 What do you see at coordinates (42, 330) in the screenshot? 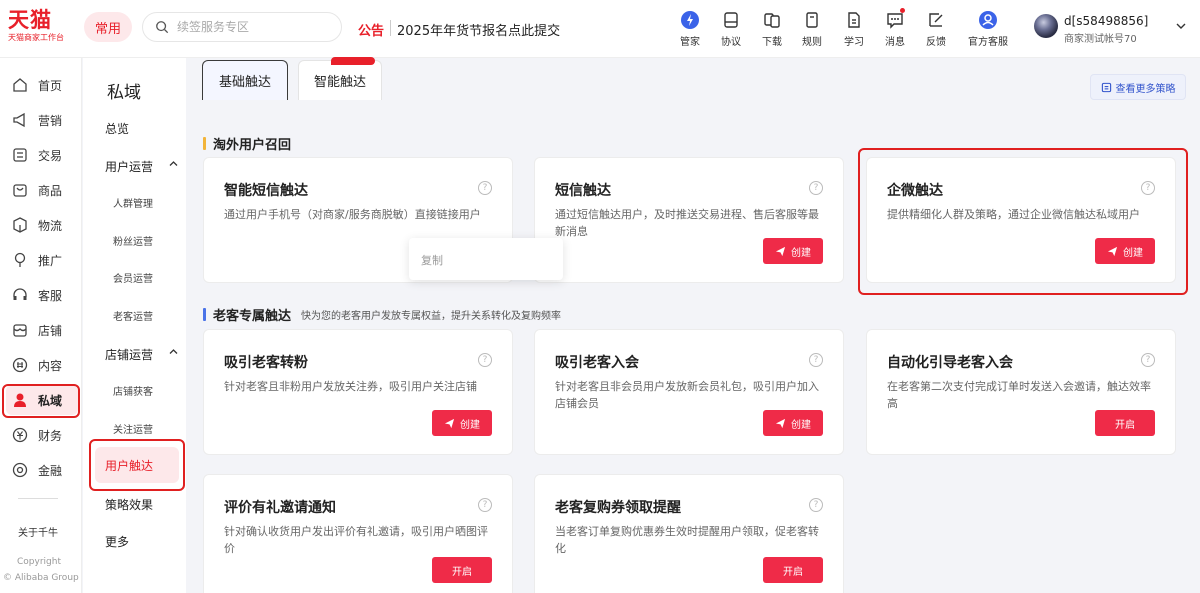
I see `sidebar-item-store: 店铺` at bounding box center [42, 330].